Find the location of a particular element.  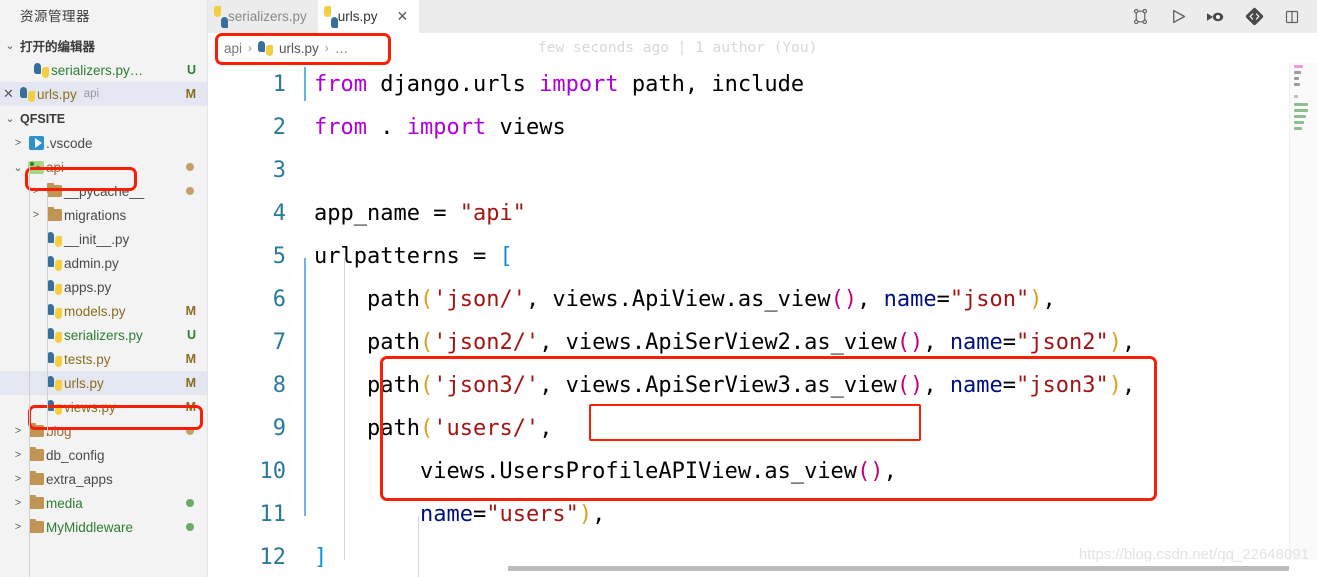

code-line: 3 is located at coordinates (762, 170).